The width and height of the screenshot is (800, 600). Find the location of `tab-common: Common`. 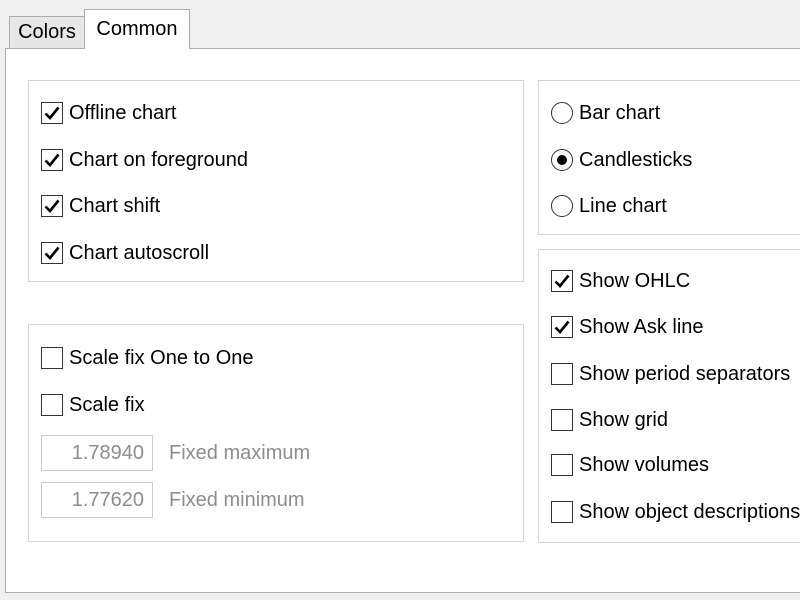

tab-common: Common is located at coordinates (137, 29).